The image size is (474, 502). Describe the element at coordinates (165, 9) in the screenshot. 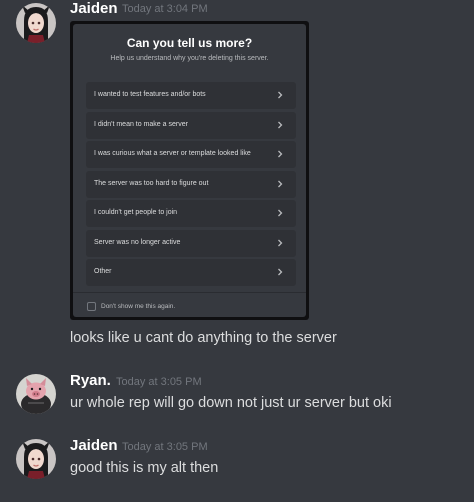

I see `timestamp: Today at 3:04 PM` at that location.